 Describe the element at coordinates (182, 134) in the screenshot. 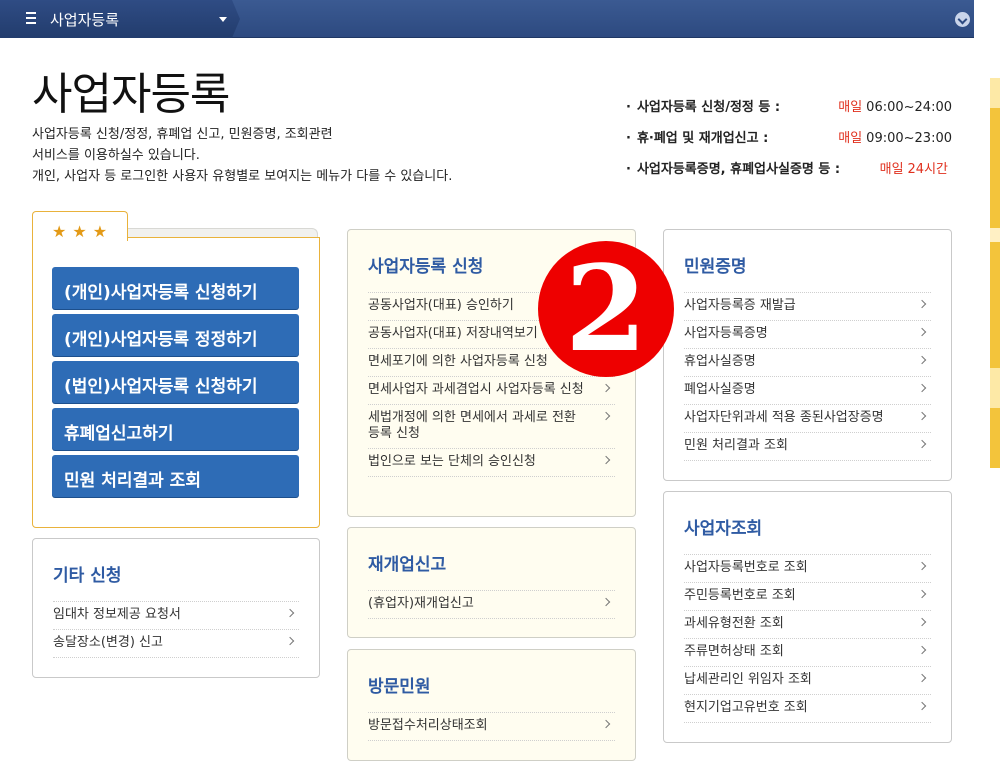

I see `description-line: 사업자등록 신청/정정, 휴폐업 신고, 민원증명, 조회관련` at that location.